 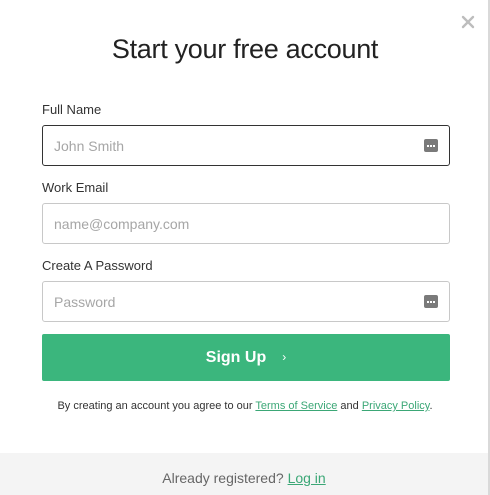 What do you see at coordinates (228, 301) in the screenshot?
I see `password-input` at bounding box center [228, 301].